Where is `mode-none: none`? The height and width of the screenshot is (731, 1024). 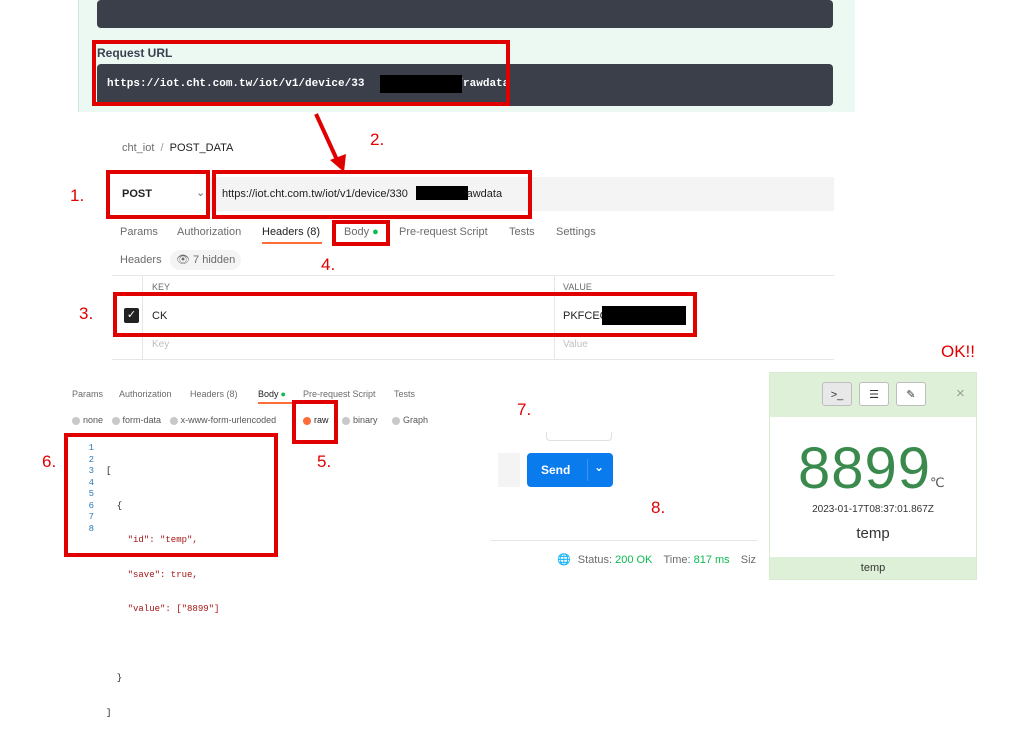 mode-none: none is located at coordinates (87, 420).